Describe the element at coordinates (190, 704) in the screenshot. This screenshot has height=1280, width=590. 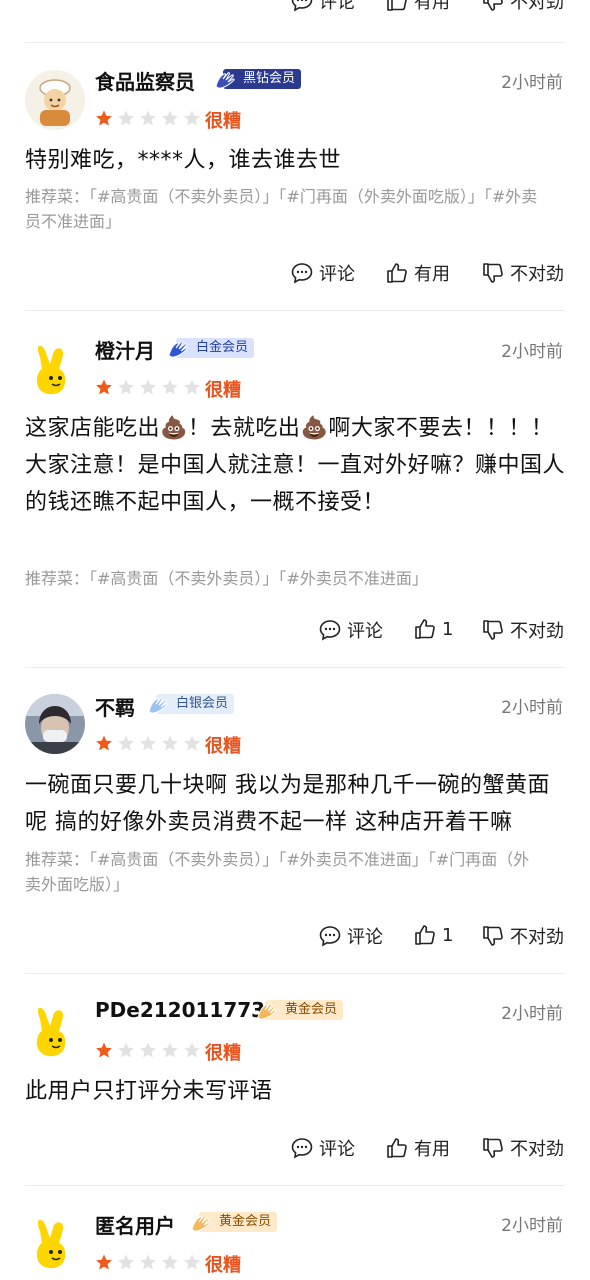
I see `member-badge: 白银会员` at that location.